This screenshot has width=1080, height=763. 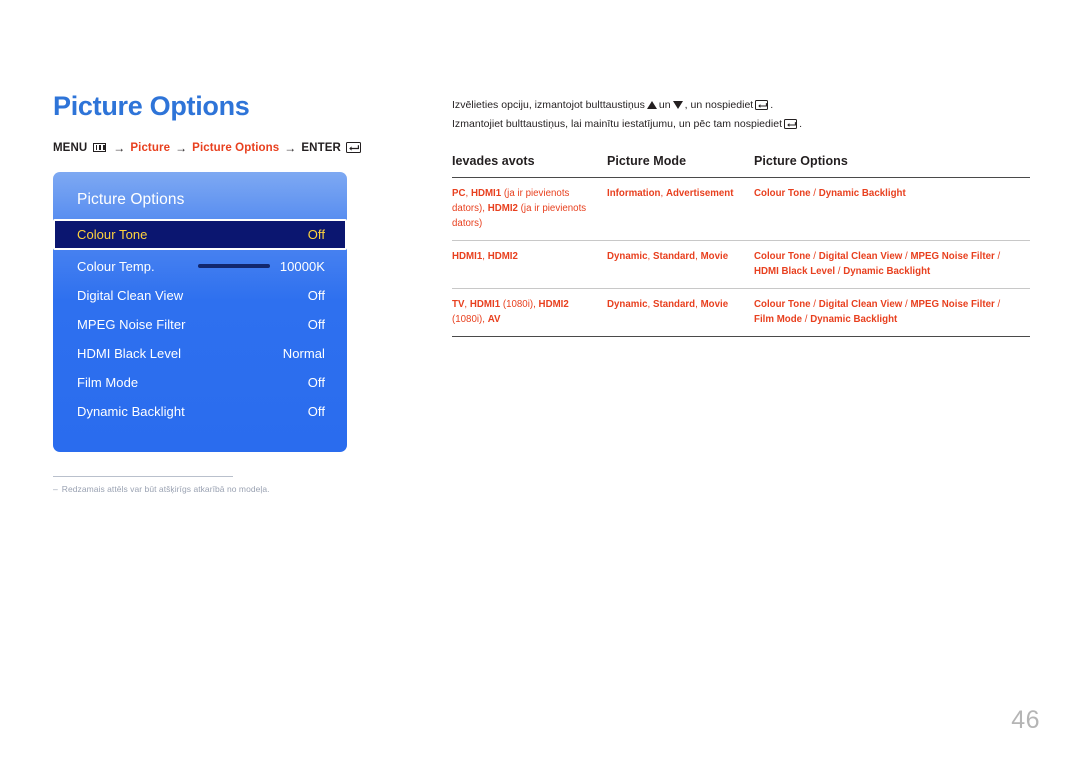 I want to click on breadcrumb-arrow-3: →, so click(x=290, y=147).